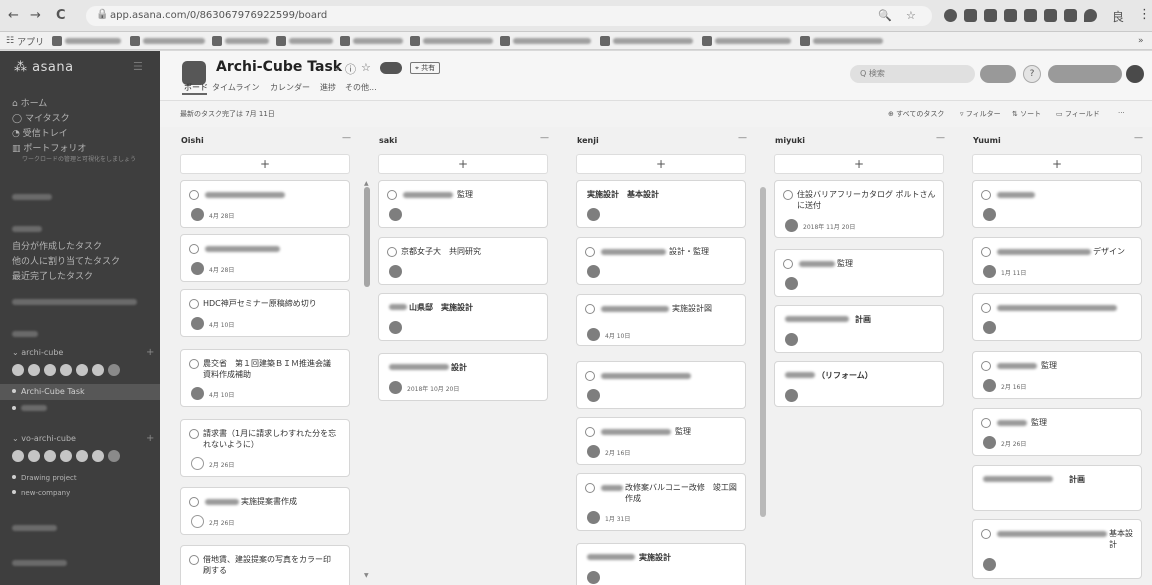  What do you see at coordinates (859, 384) in the screenshot?
I see `task-card: （リフォーム）` at bounding box center [859, 384].